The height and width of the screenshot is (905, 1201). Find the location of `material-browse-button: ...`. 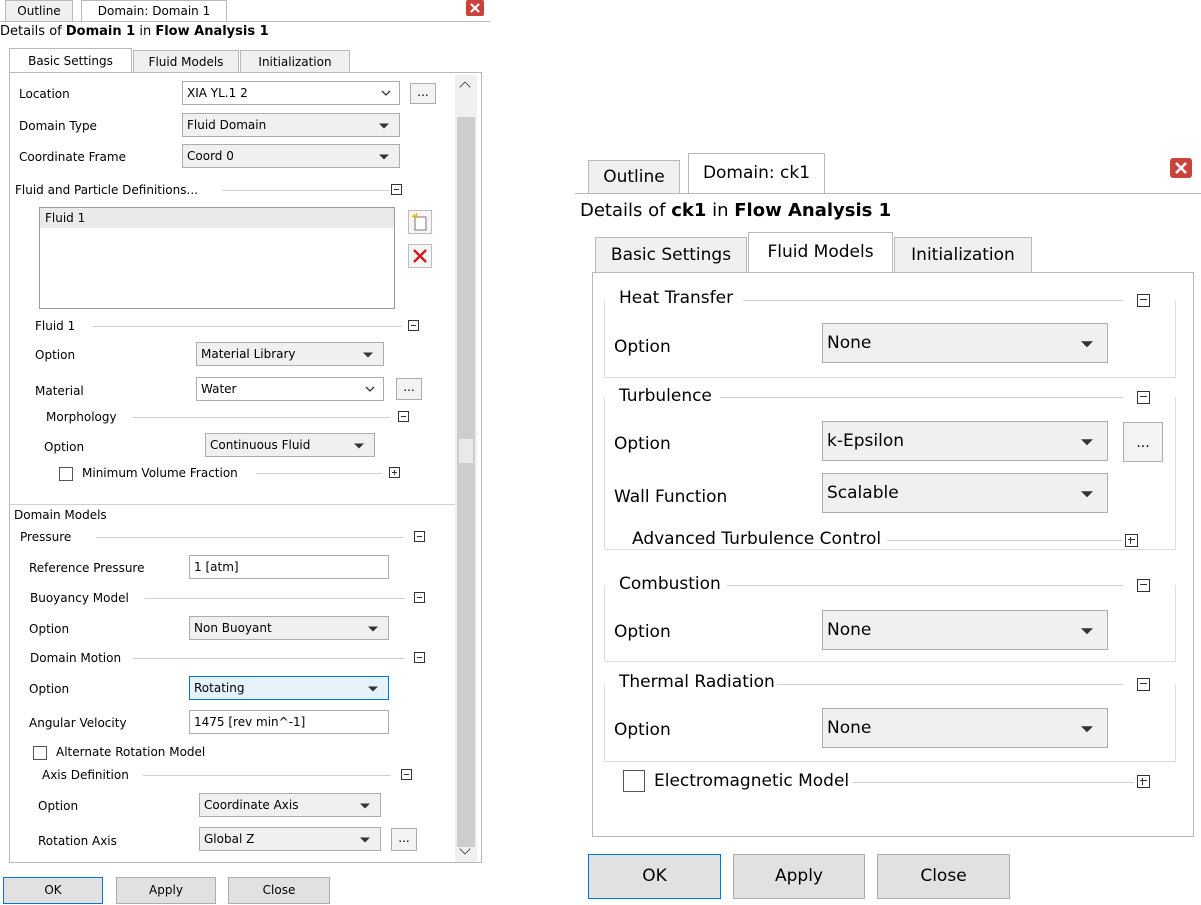

material-browse-button: ... is located at coordinates (409, 389).